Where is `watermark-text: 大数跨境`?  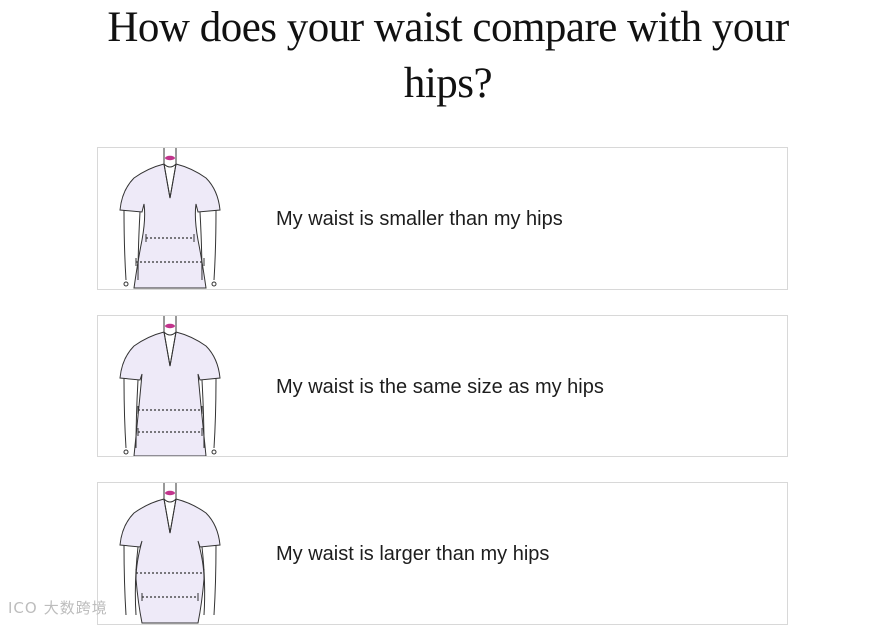 watermark-text: 大数跨境 is located at coordinates (75, 608).